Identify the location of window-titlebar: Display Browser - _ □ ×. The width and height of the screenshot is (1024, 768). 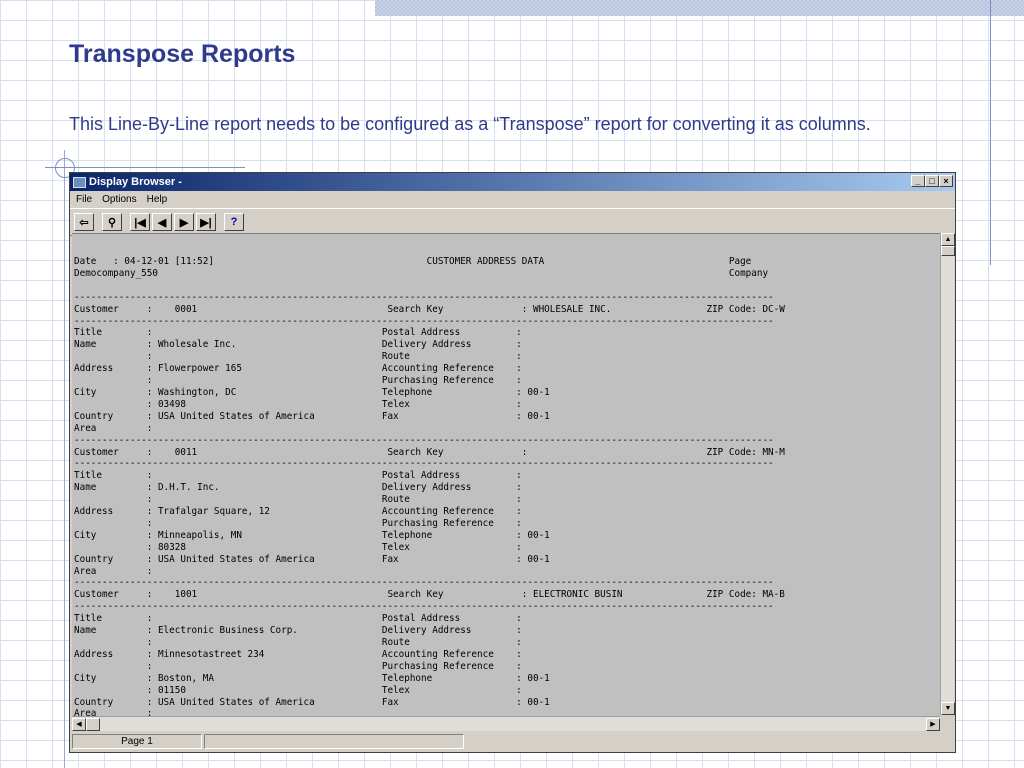
(512, 182).